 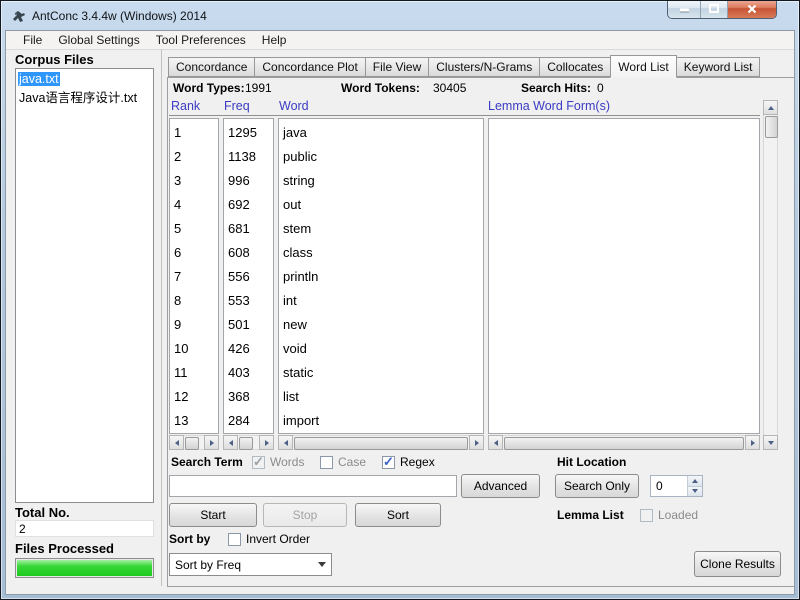 What do you see at coordinates (484, 67) in the screenshot?
I see `tab: Clusters/N-Grams` at bounding box center [484, 67].